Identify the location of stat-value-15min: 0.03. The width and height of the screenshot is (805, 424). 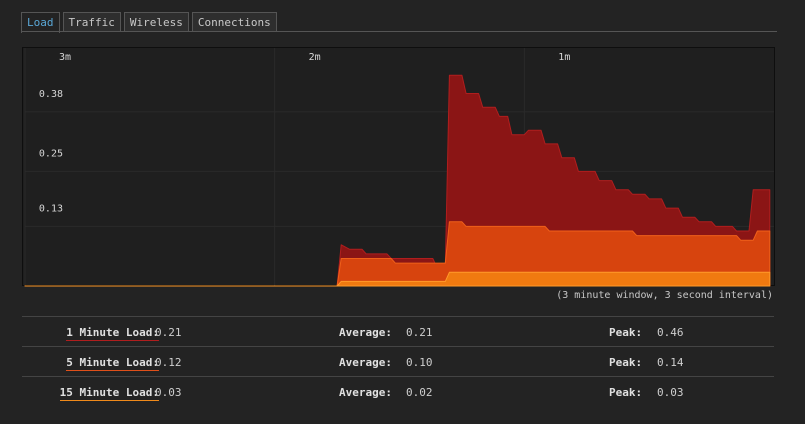
(168, 392).